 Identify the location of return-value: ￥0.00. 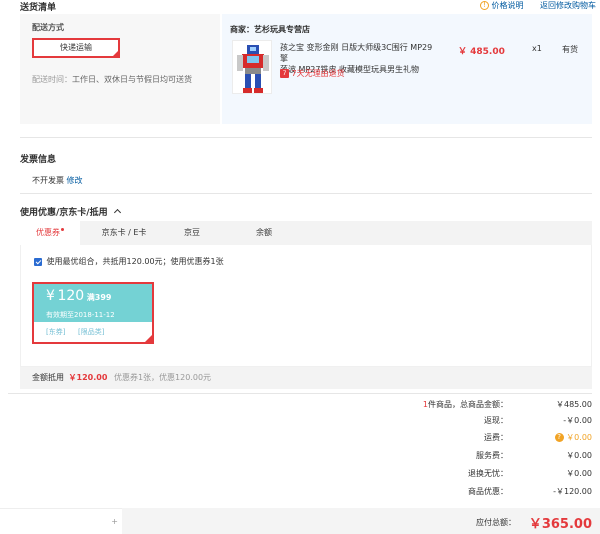
(579, 473).